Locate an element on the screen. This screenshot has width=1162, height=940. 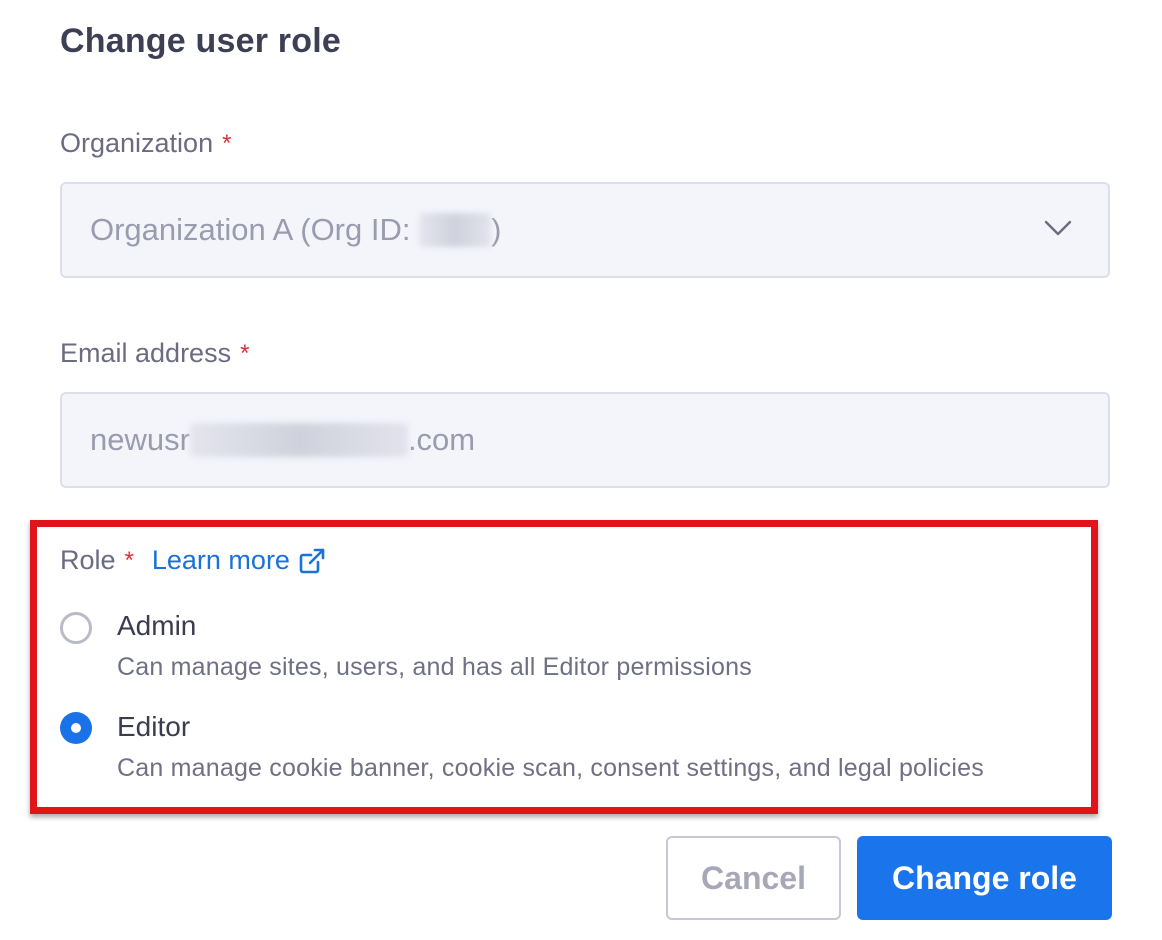
dialog-title: Change user role is located at coordinates (200, 41).